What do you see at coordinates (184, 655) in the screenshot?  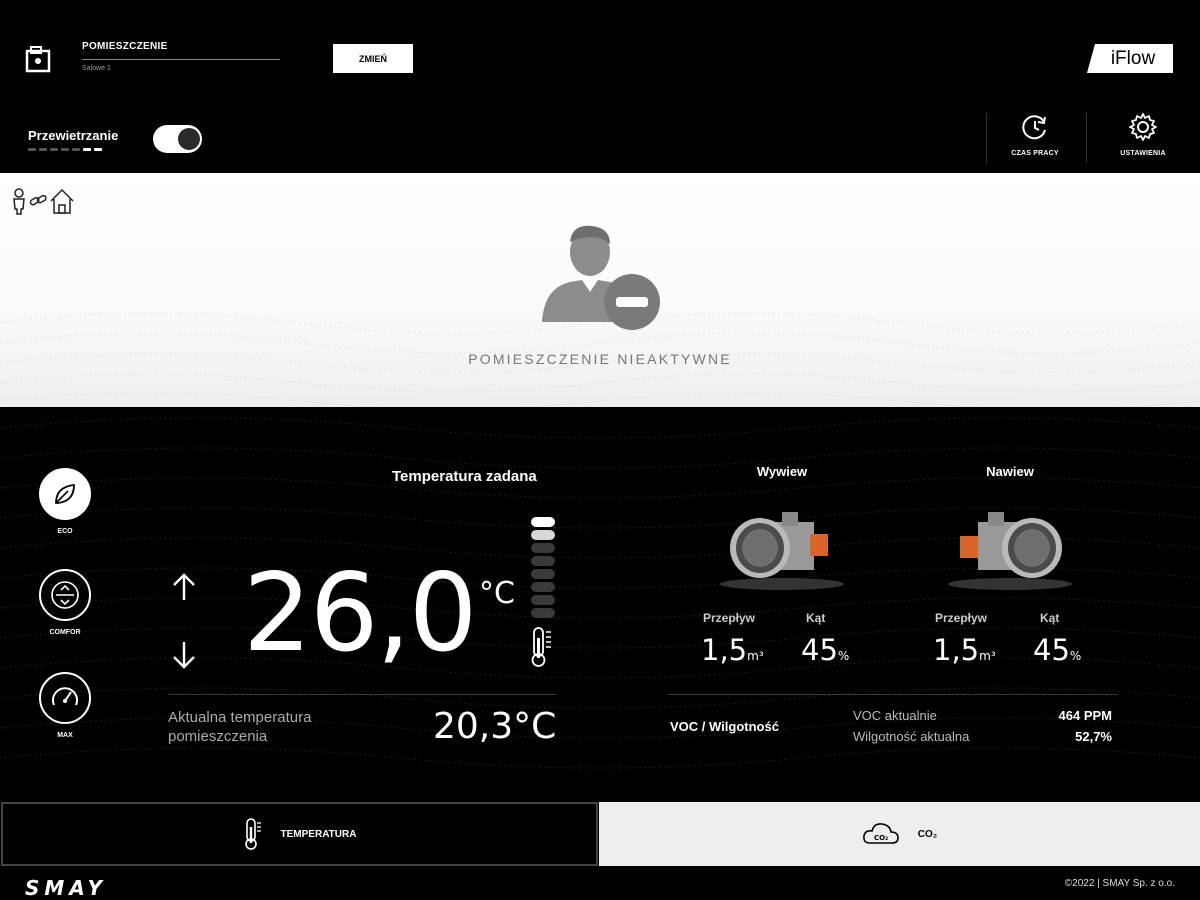 I see `temperature-down-arrow-icon` at bounding box center [184, 655].